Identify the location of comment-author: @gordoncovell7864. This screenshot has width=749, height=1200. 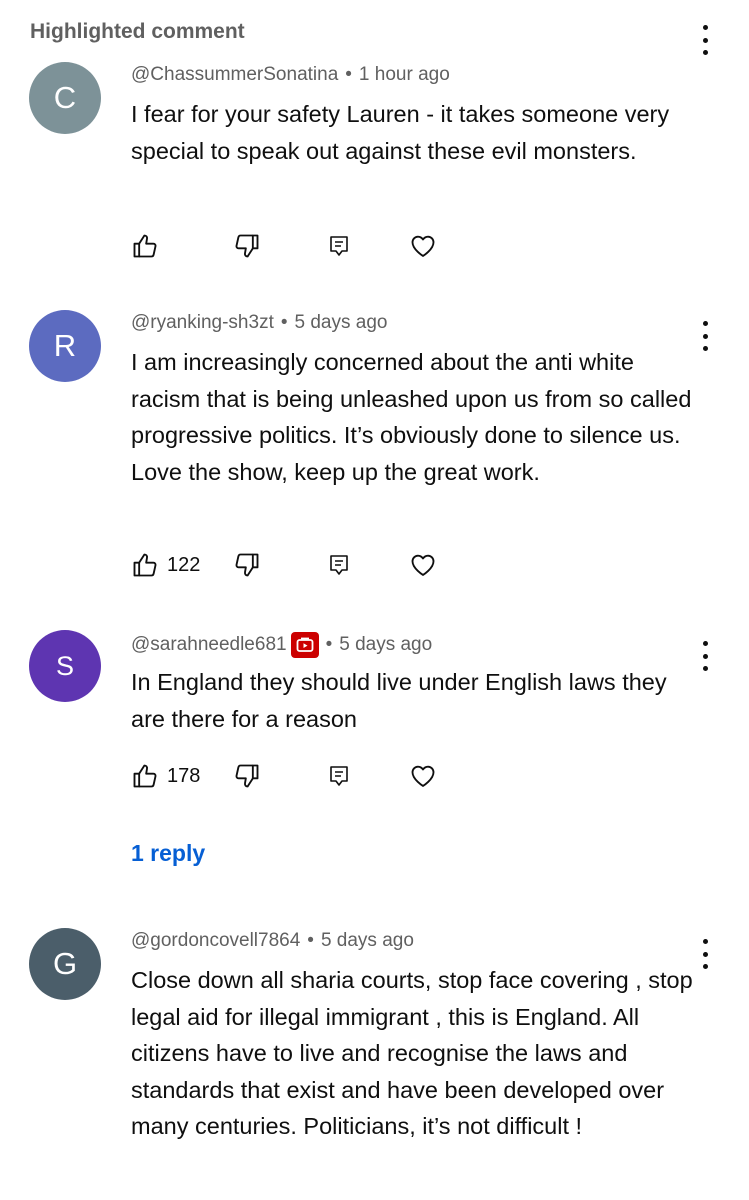
(215, 941).